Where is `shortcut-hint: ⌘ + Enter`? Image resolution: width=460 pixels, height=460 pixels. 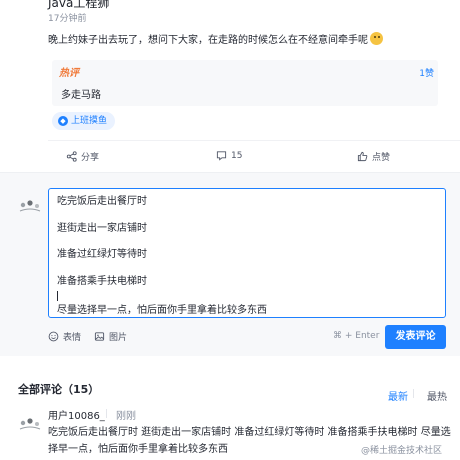
shortcut-hint: ⌘ + Enter is located at coordinates (356, 336).